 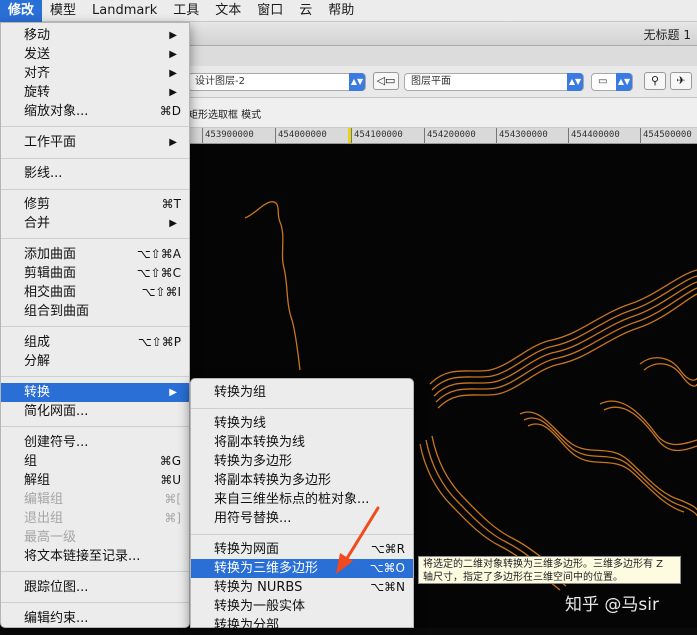 What do you see at coordinates (302, 392) in the screenshot?
I see `menu-item-convert-to-group: 转换为组` at bounding box center [302, 392].